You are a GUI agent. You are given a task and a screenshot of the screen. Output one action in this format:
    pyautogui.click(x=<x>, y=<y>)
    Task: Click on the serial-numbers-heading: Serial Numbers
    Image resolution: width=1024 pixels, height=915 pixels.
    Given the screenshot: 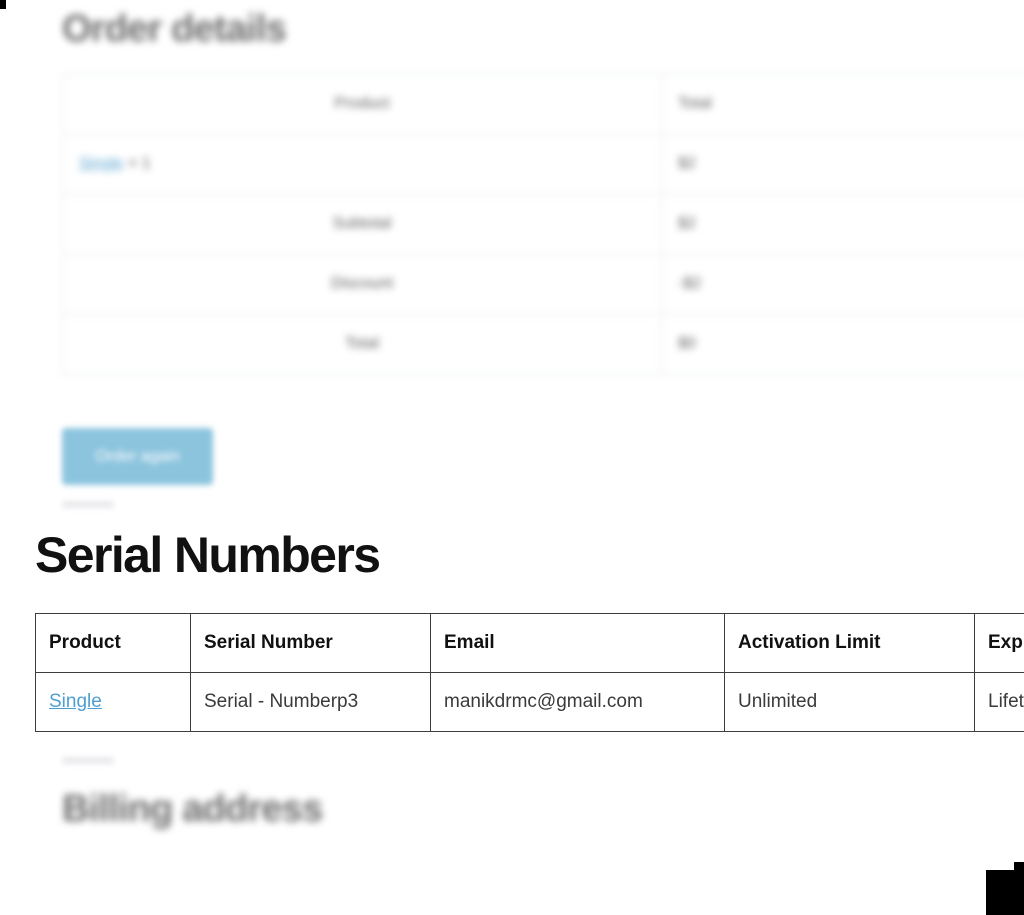 What is the action you would take?
    pyautogui.click(x=208, y=555)
    